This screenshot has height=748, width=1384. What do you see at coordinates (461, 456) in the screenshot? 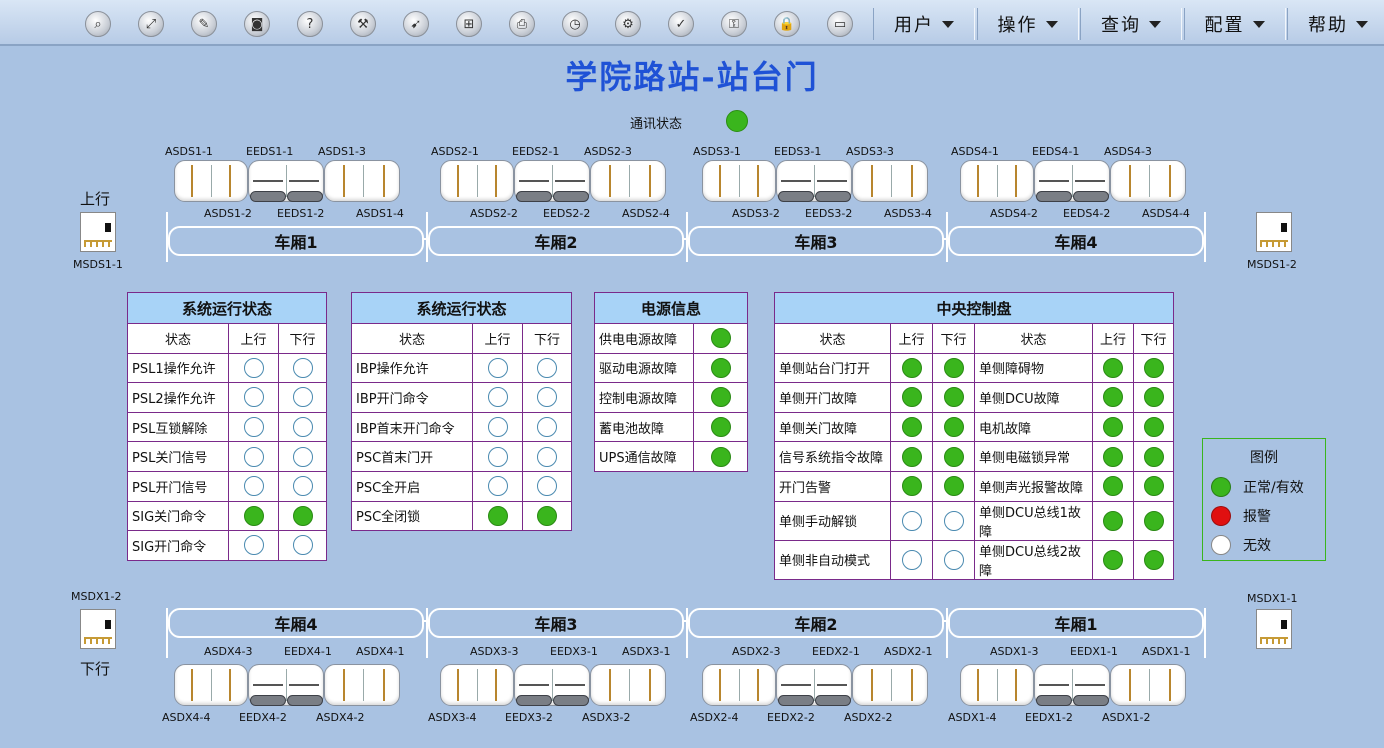
I see `table-row: PSC首末门开` at bounding box center [461, 456].